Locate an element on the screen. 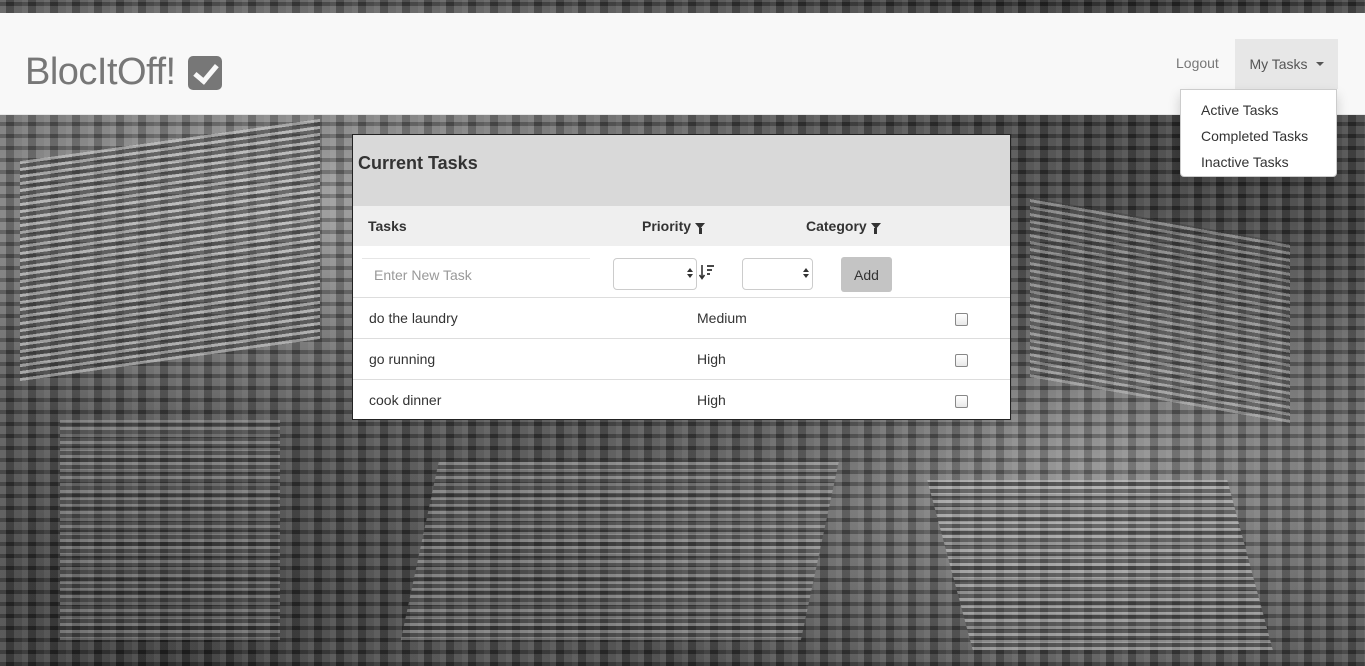 This screenshot has height=666, width=1365. new-task-row: Add is located at coordinates (681, 272).